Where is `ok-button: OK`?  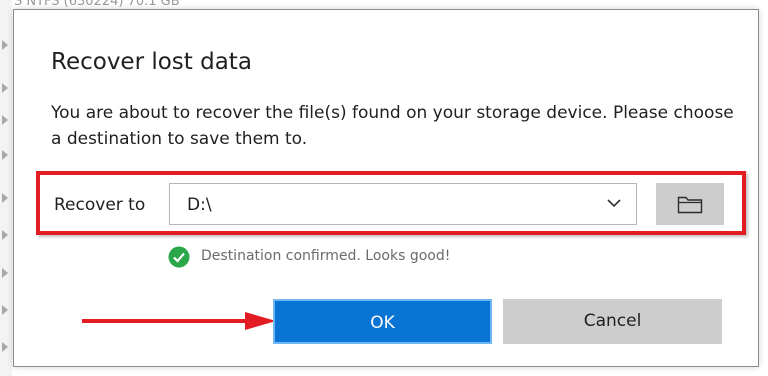
ok-button: OK is located at coordinates (382, 321).